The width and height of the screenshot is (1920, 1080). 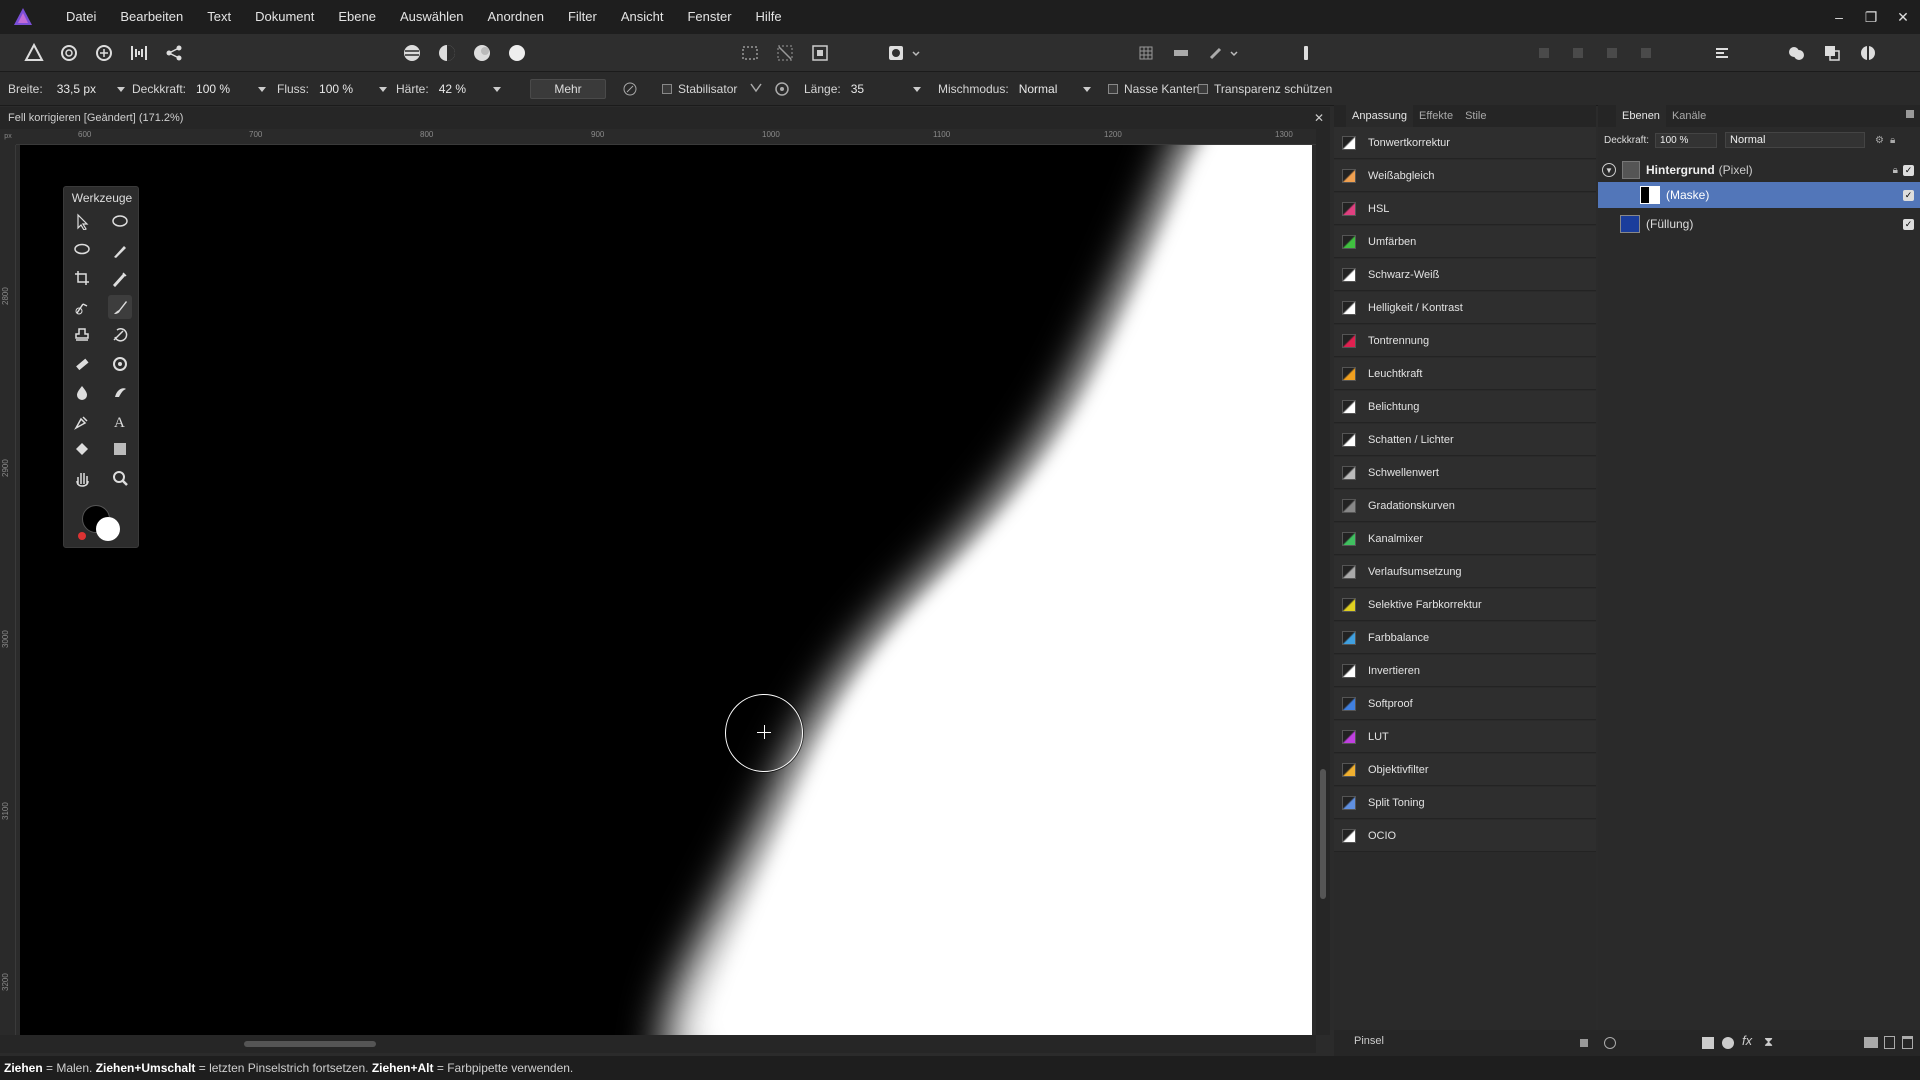 I want to click on brushes-tab: Pinsel, so click(x=1369, y=1041).